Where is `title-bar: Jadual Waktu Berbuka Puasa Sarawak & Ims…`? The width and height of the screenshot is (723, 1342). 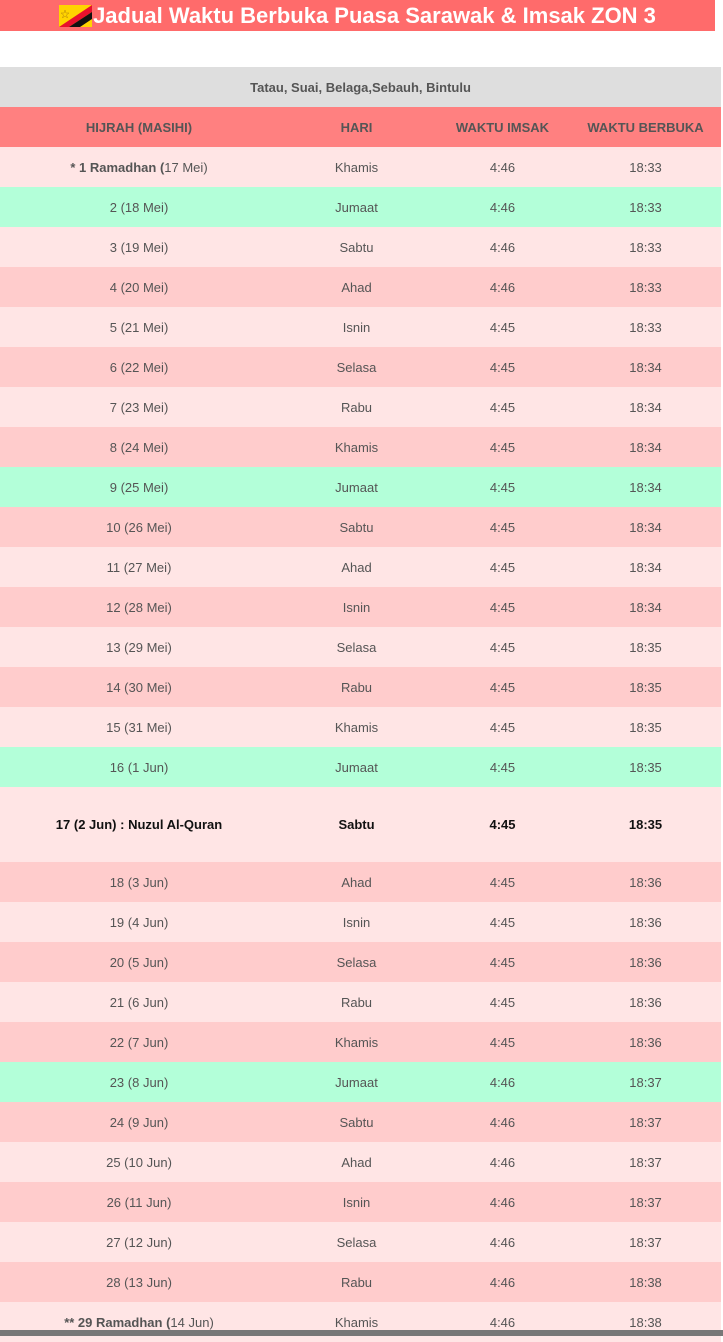 title-bar: Jadual Waktu Berbuka Puasa Sarawak & Ims… is located at coordinates (357, 15).